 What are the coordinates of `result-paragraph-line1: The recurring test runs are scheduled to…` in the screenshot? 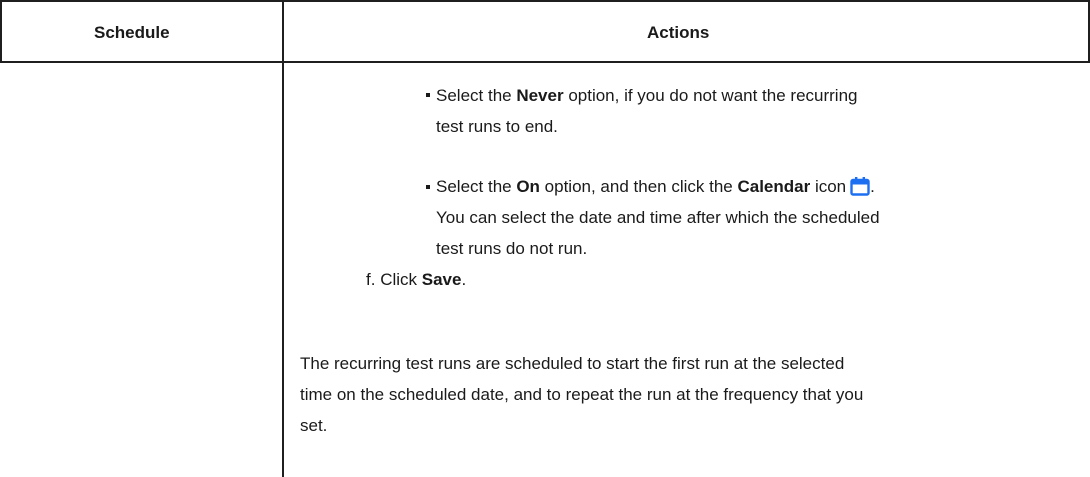 It's located at (572, 363).